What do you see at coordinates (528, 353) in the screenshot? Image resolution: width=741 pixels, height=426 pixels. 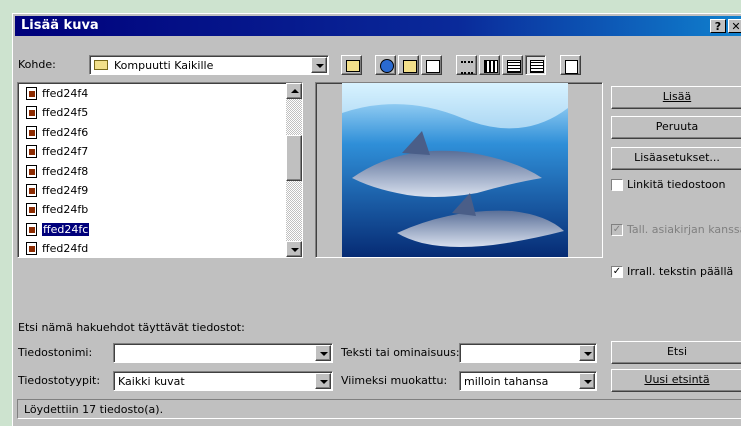 I see `text-input` at bounding box center [528, 353].